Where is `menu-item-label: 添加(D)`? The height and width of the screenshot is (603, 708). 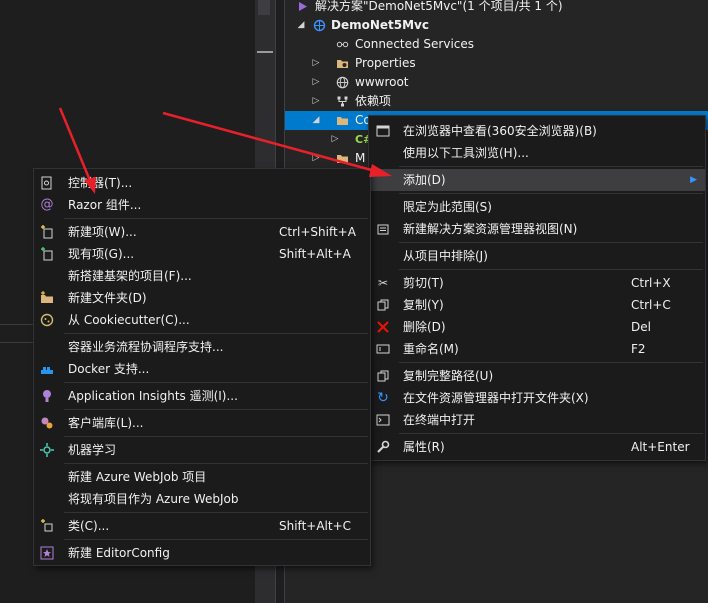 menu-item-label: 添加(D) is located at coordinates (424, 180).